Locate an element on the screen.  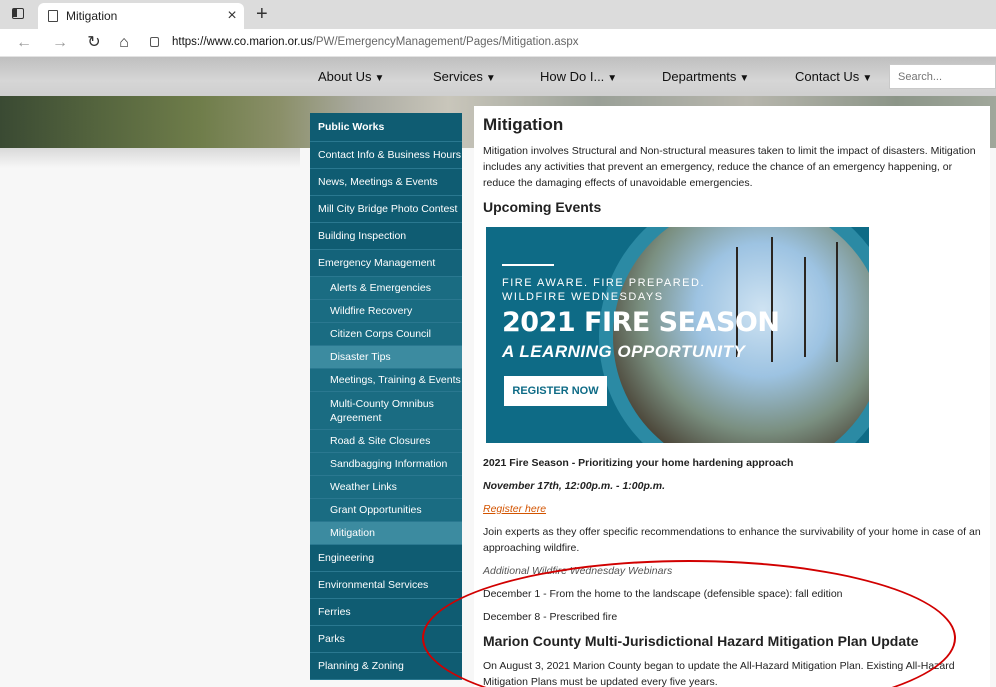
sidebar-item-contact-info: Contact Info & Business Hours is located at coordinates (386, 155).